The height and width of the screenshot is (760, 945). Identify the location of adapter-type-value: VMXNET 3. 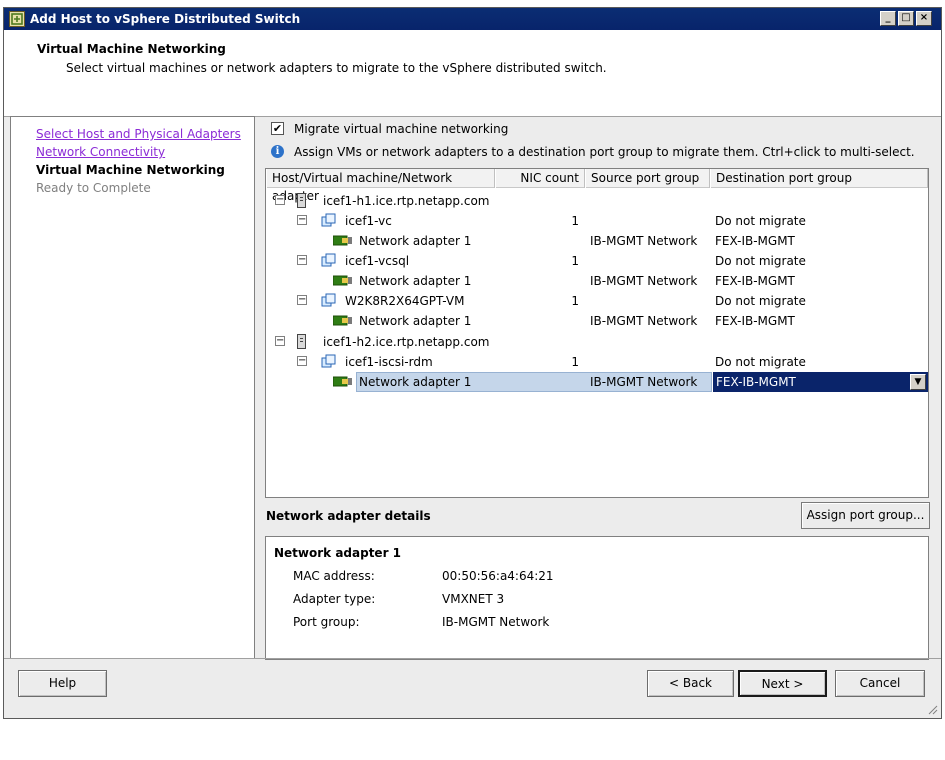
(473, 599).